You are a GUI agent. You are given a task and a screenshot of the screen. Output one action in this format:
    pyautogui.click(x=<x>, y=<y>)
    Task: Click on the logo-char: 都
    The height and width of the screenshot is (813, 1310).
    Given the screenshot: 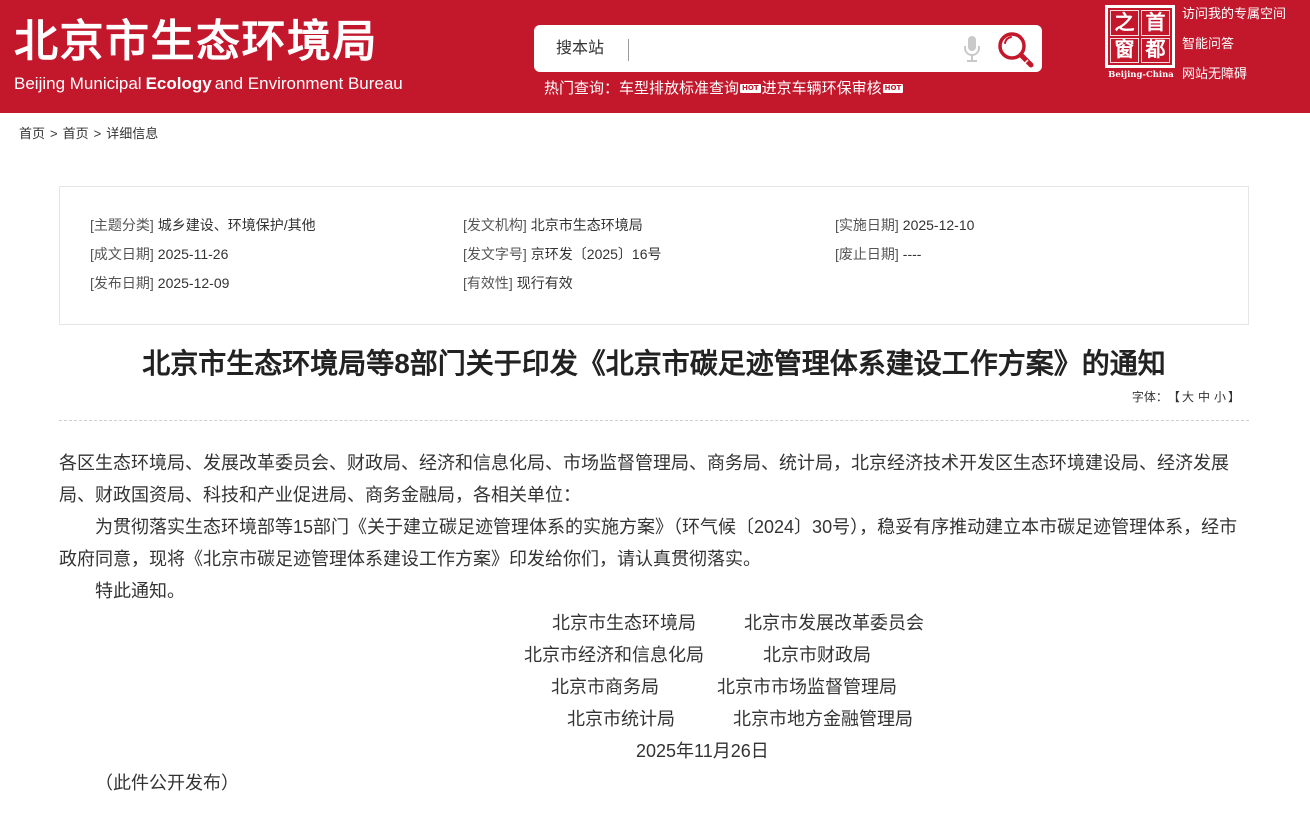 What is the action you would take?
    pyautogui.click(x=1155, y=50)
    